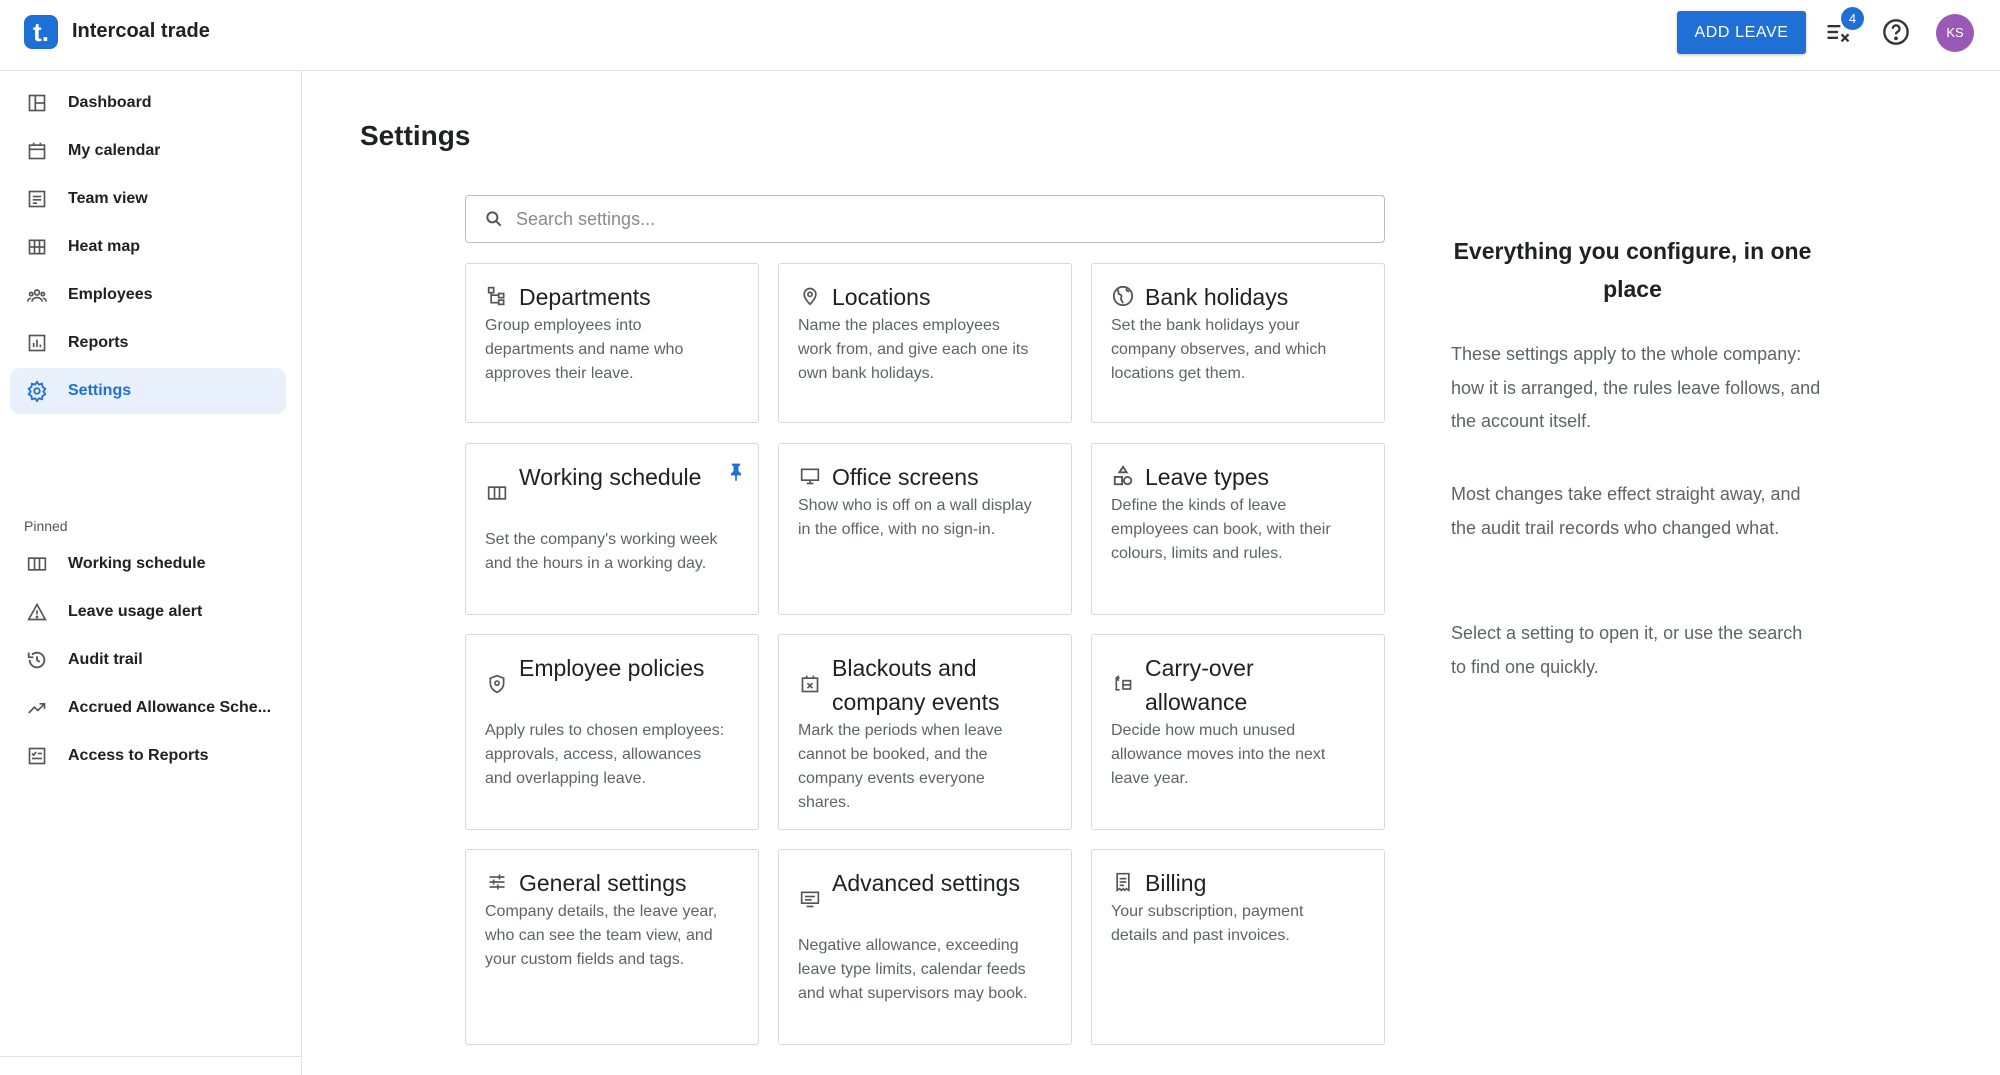 The width and height of the screenshot is (2000, 1075). Describe the element at coordinates (46, 526) in the screenshot. I see `pinned-section-title: Pinned` at that location.